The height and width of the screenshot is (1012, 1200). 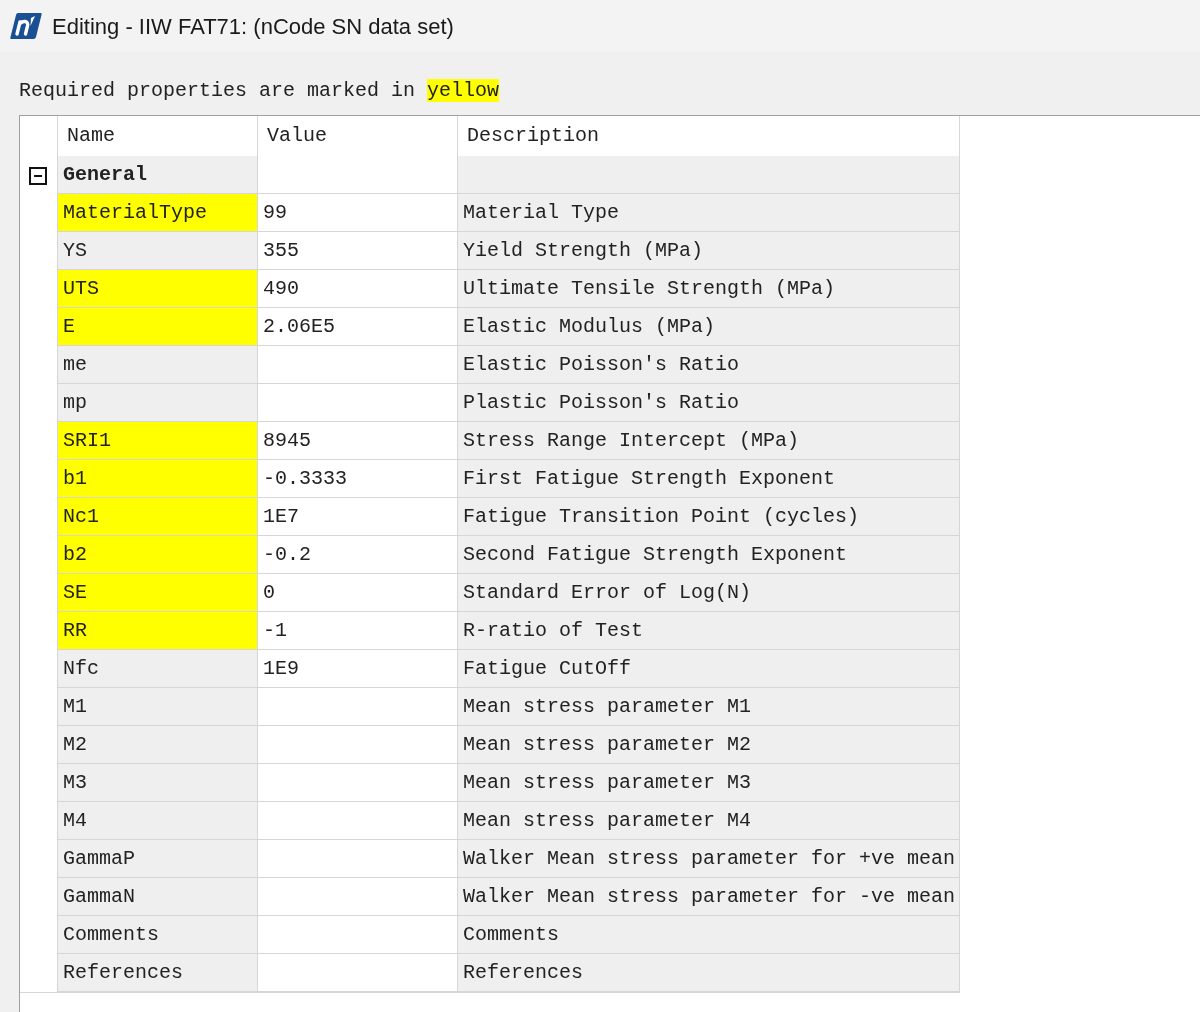 What do you see at coordinates (158, 327) in the screenshot?
I see `property-name: E` at bounding box center [158, 327].